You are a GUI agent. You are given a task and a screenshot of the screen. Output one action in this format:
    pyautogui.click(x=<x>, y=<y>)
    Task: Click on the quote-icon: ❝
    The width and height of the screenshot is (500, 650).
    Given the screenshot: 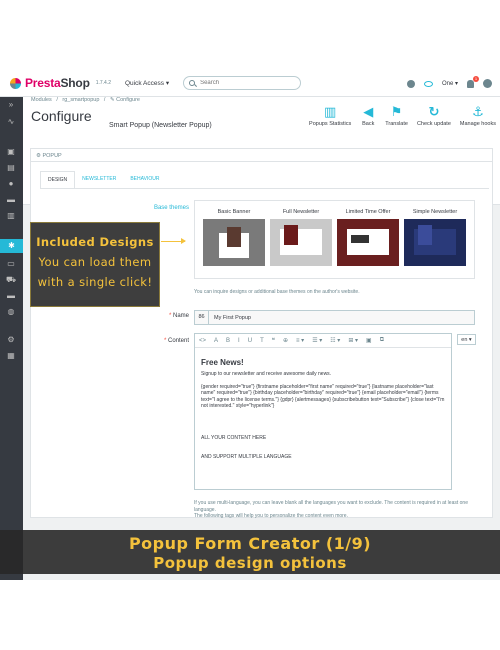 What is the action you would take?
    pyautogui.click(x=273, y=340)
    